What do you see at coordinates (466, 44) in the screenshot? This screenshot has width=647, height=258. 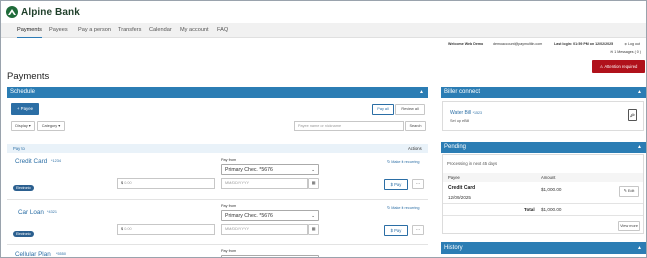 I see `welcome-text: Welcome Web Demo` at bounding box center [466, 44].